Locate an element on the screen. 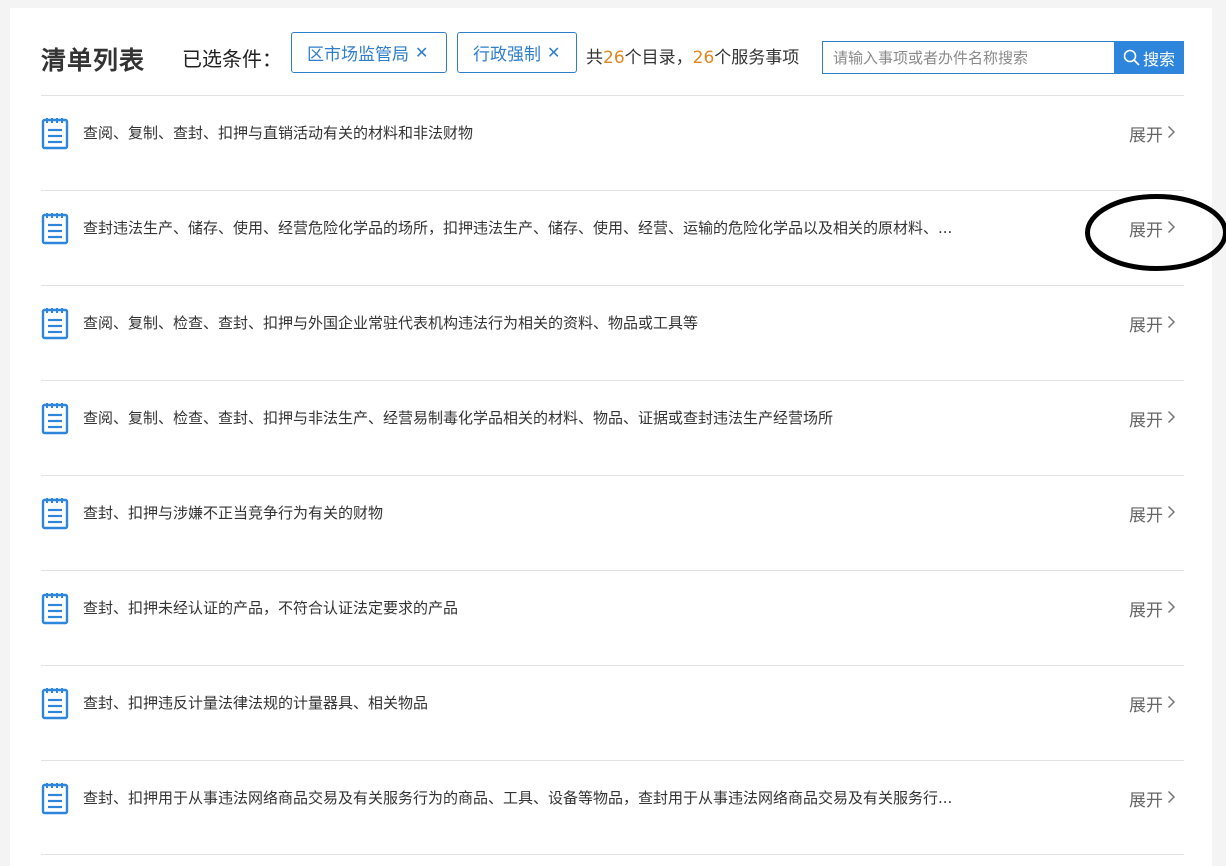  service-suffix: 个服务事项 is located at coordinates (757, 58).